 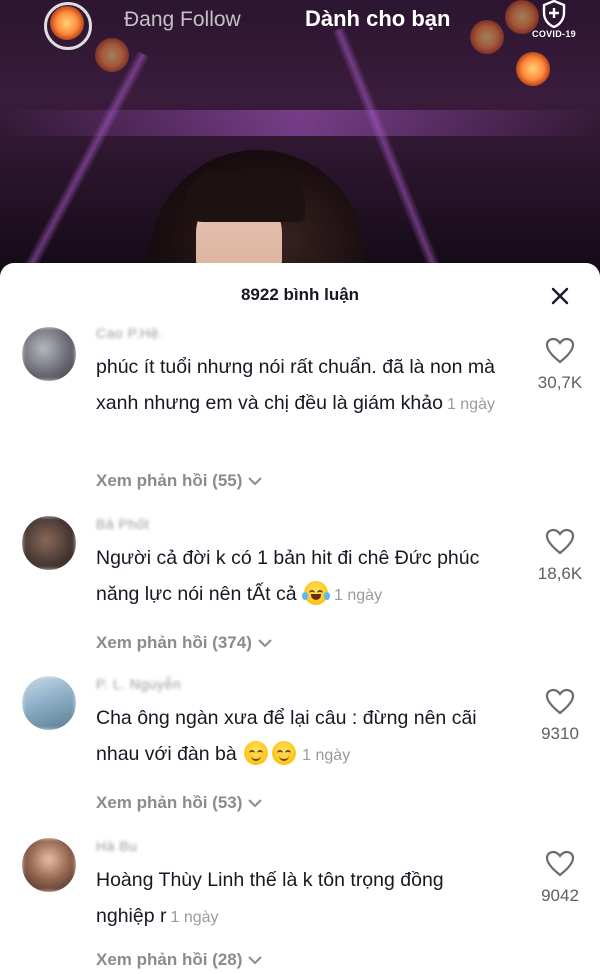 I want to click on like-button: 18,6K, so click(x=560, y=556).